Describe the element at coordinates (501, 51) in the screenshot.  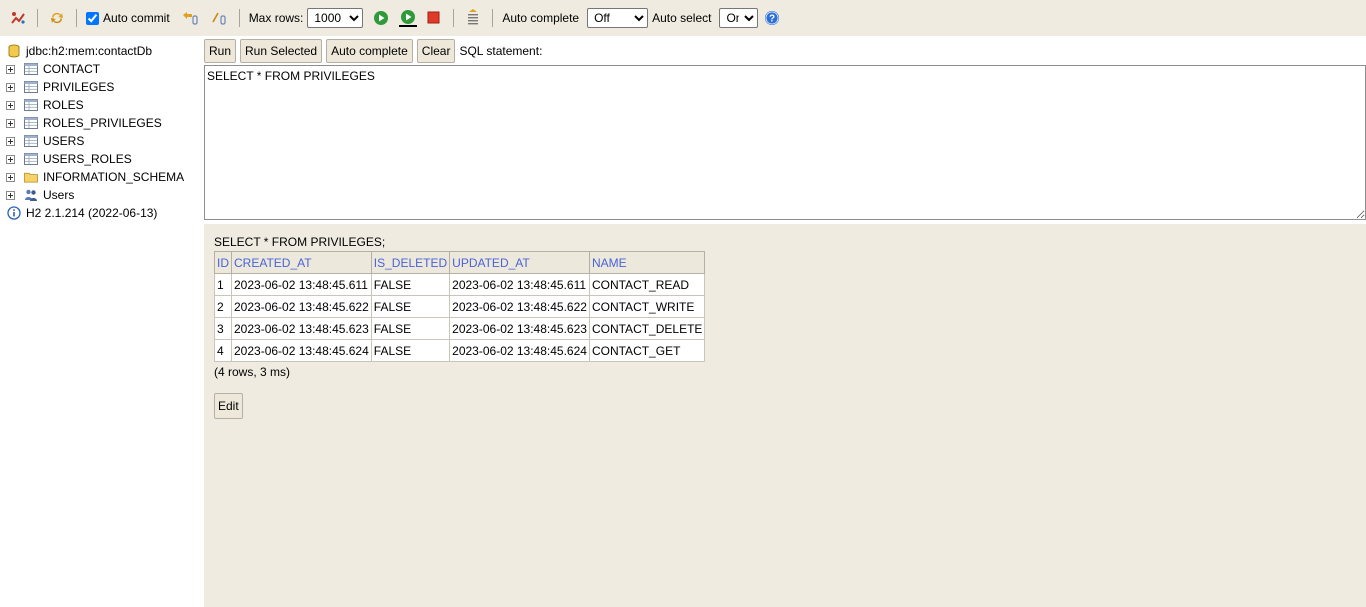
I see `sql-statement-label: SQL statement:` at that location.